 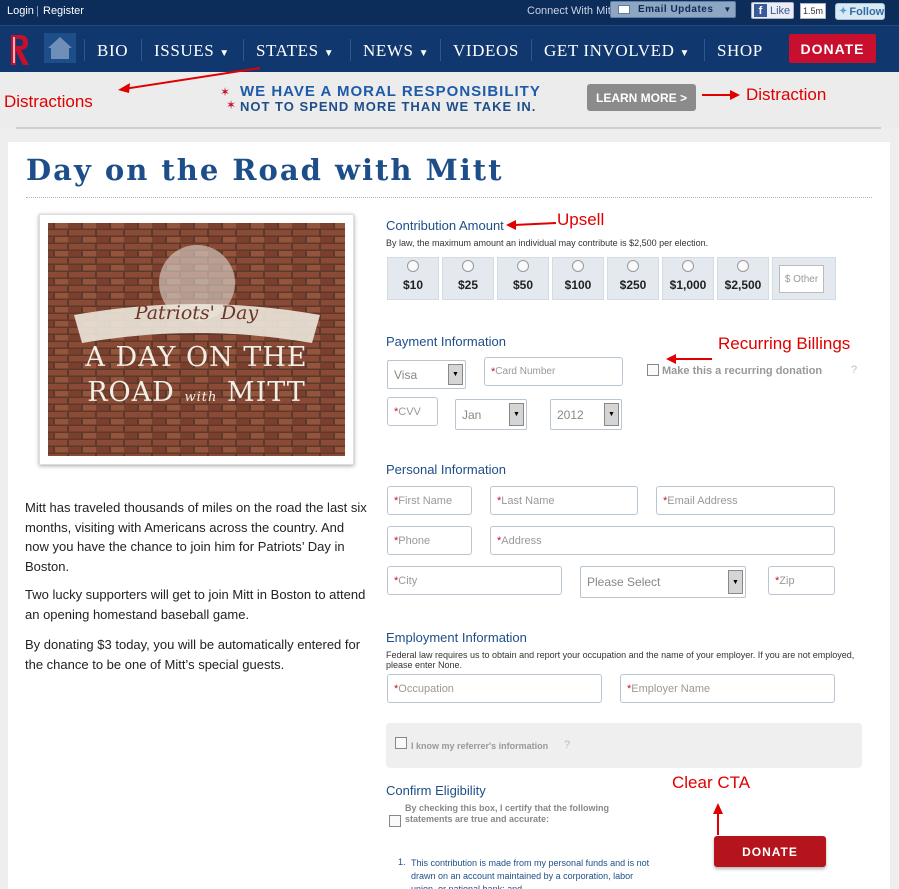 I want to click on banner-divider, so click(x=448, y=128).